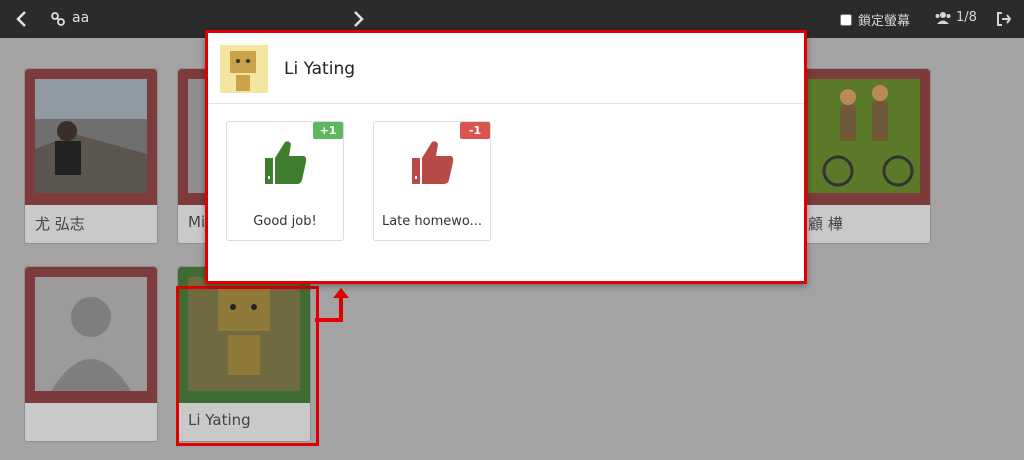 The image size is (1024, 460). What do you see at coordinates (475, 130) in the screenshot?
I see `points-badge: -1` at bounding box center [475, 130].